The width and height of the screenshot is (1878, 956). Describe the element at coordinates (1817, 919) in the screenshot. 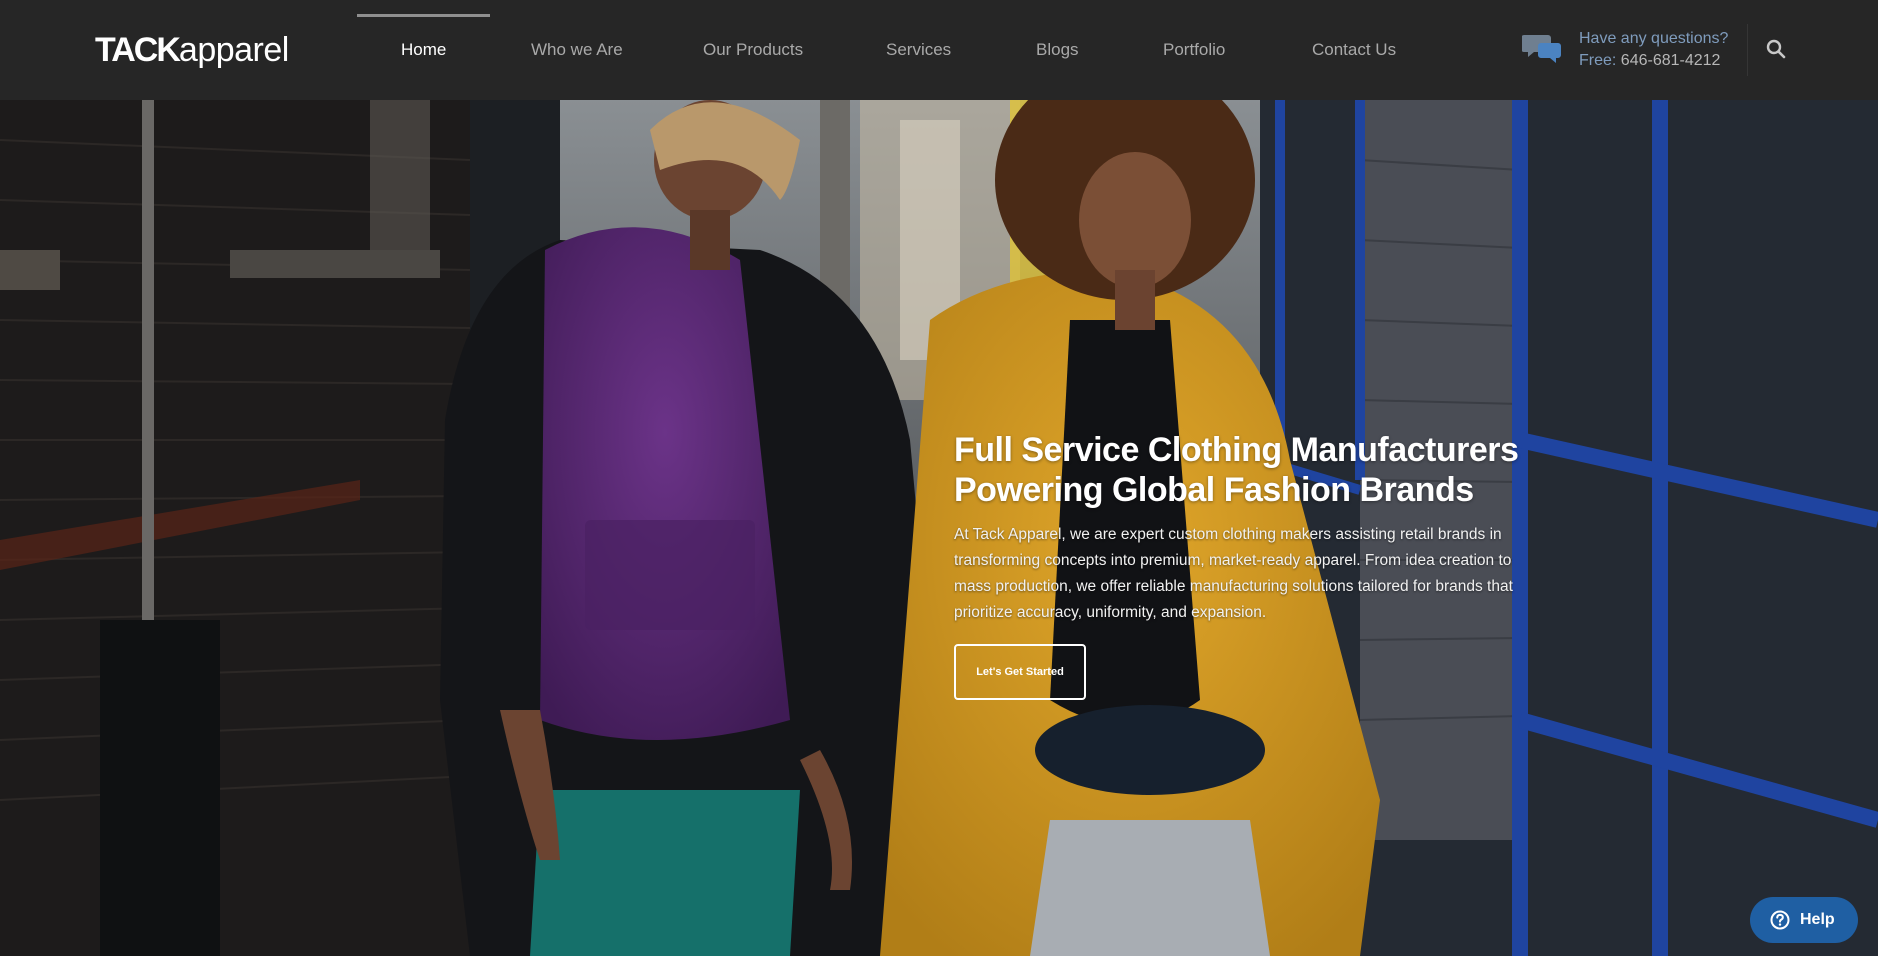

I see `help-label: Help` at that location.